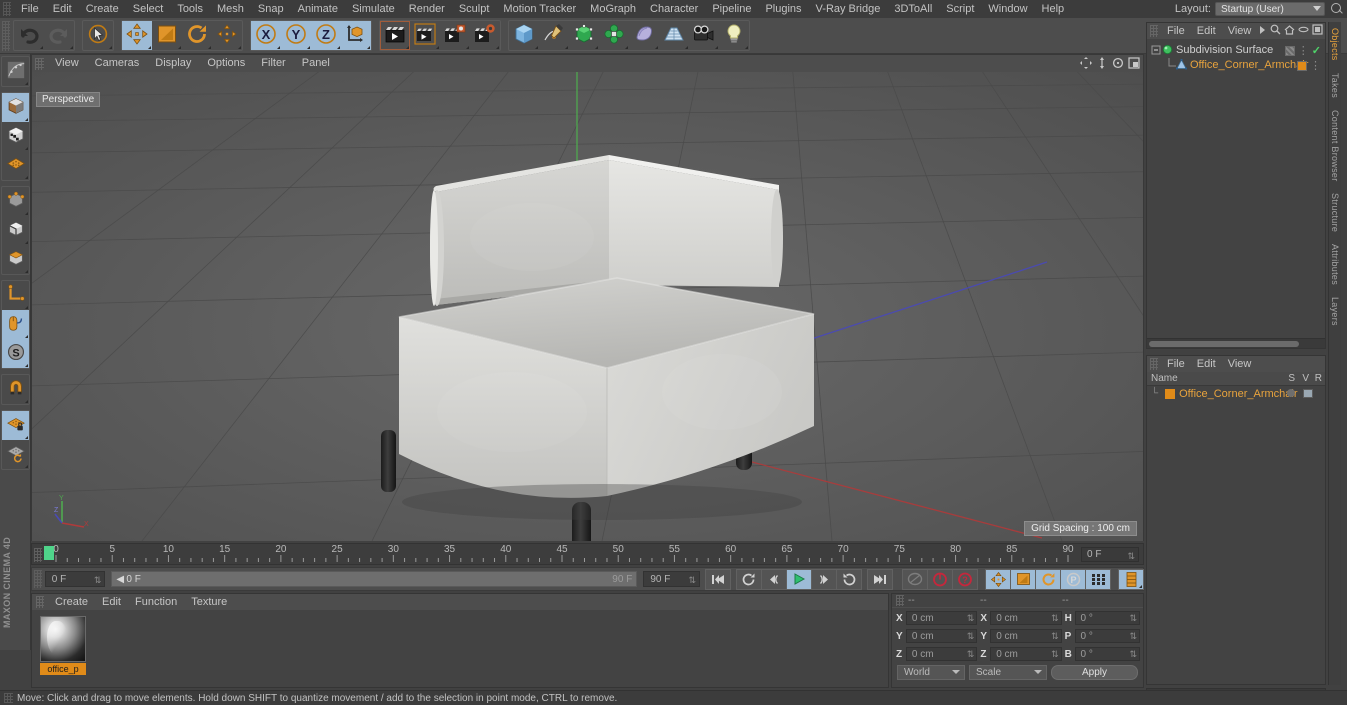  Describe the element at coordinates (1176, 364) in the screenshot. I see `layer-menu-file: File` at that location.